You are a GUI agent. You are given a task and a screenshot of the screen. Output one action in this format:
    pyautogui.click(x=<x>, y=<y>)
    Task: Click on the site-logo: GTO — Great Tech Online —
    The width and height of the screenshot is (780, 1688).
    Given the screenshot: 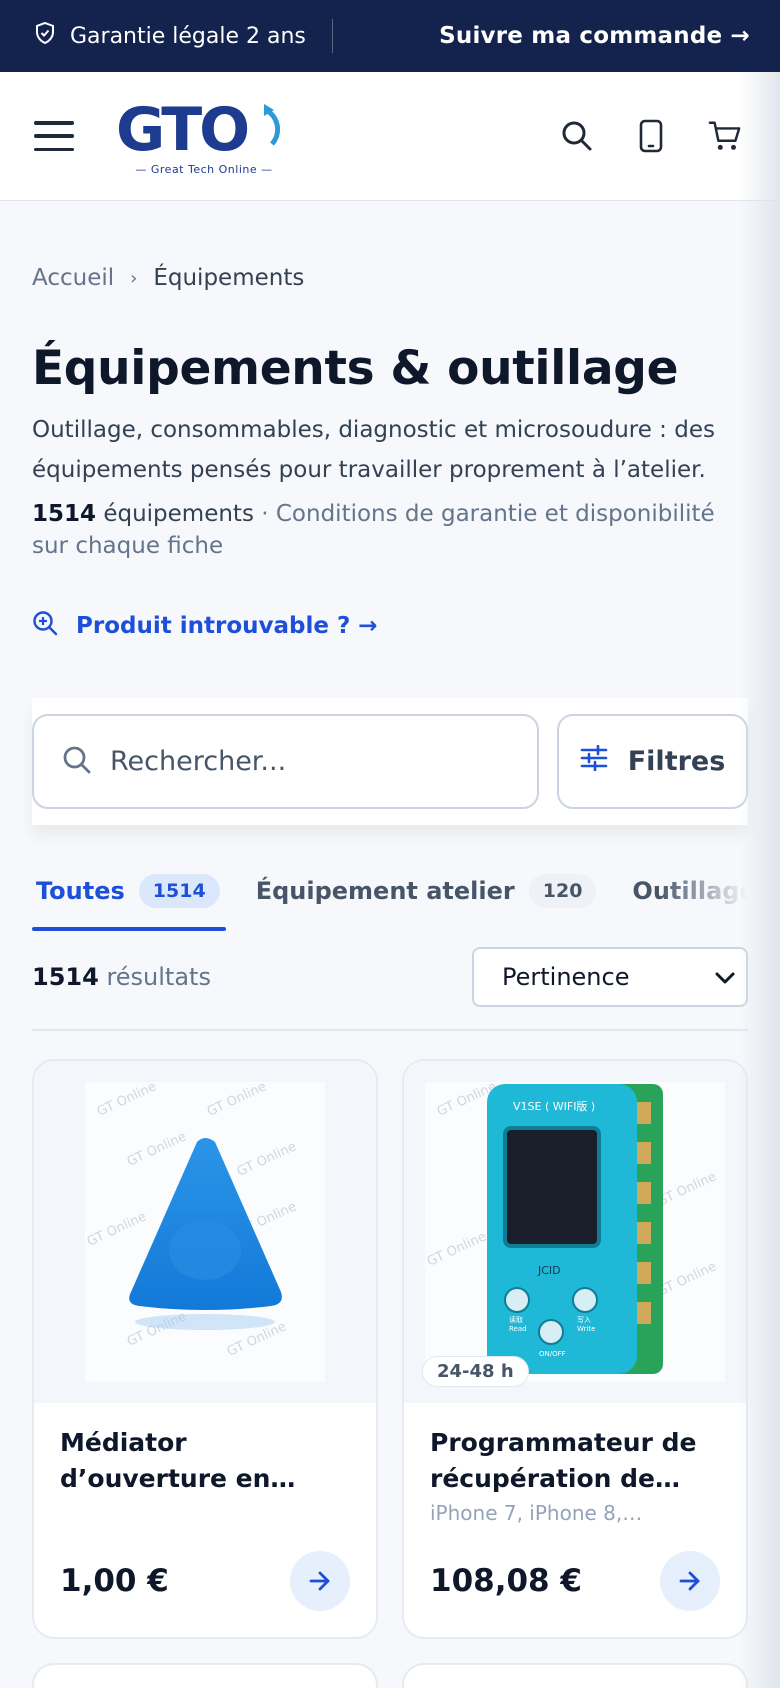 What is the action you would take?
    pyautogui.click(x=204, y=135)
    